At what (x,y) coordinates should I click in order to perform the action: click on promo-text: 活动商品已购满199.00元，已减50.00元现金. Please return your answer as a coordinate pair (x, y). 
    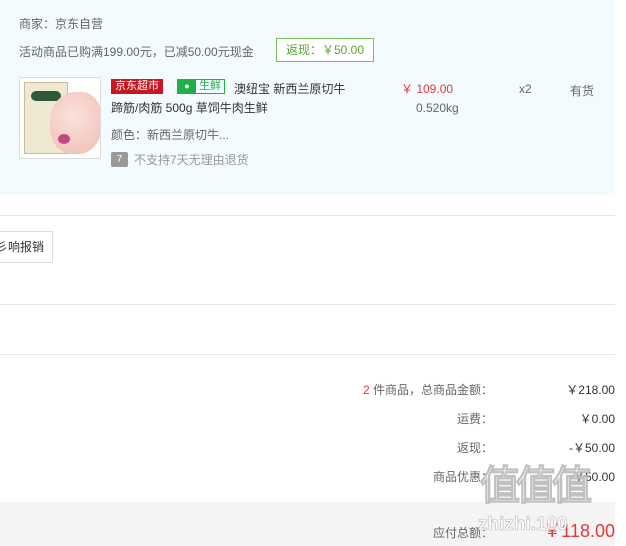
    Looking at the image, I should click on (136, 52).